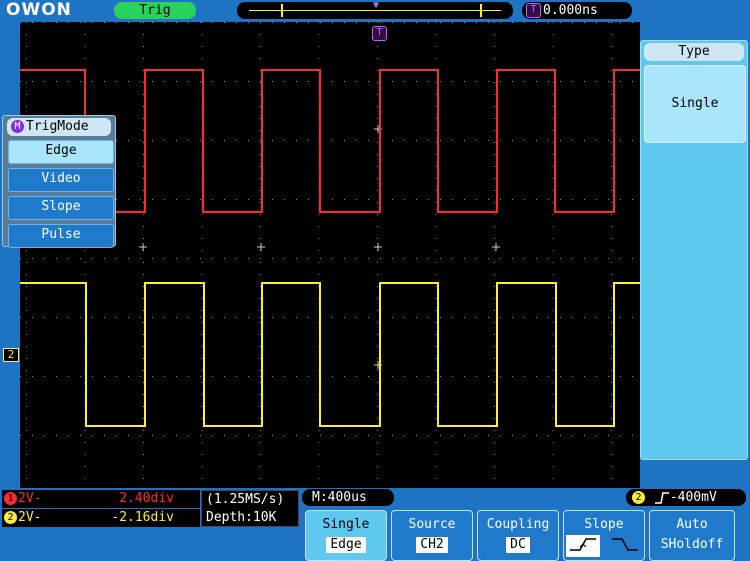 The image size is (750, 561). I want to click on ch2-status: 2 2V- -2.16div, so click(101, 518).